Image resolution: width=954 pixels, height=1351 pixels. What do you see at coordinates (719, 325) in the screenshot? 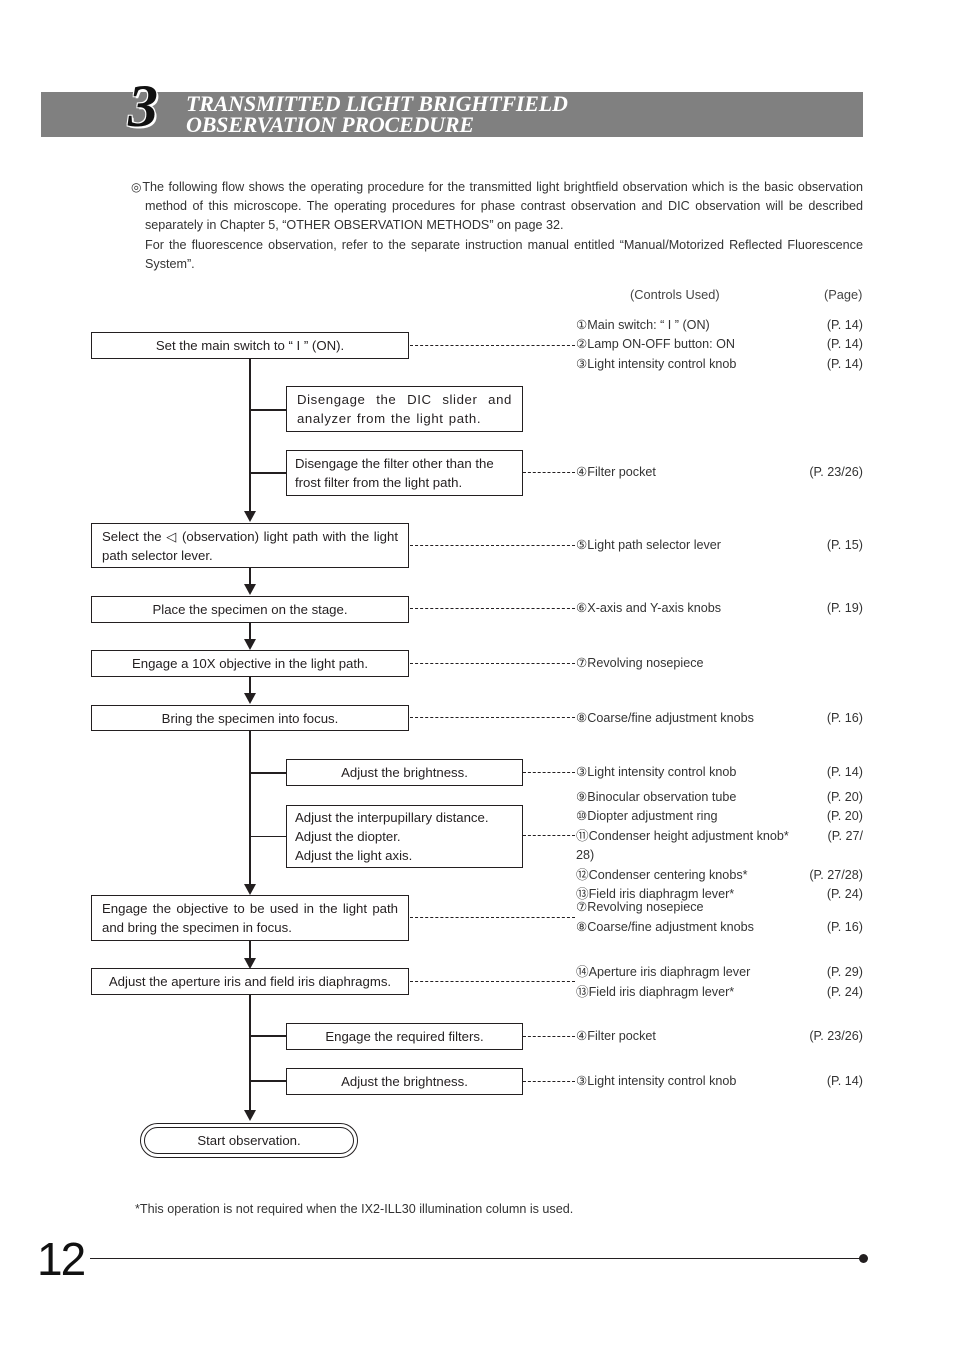
I see `control-item: ①Main switch: “ I ” (ON) (P. 14)` at bounding box center [719, 325].